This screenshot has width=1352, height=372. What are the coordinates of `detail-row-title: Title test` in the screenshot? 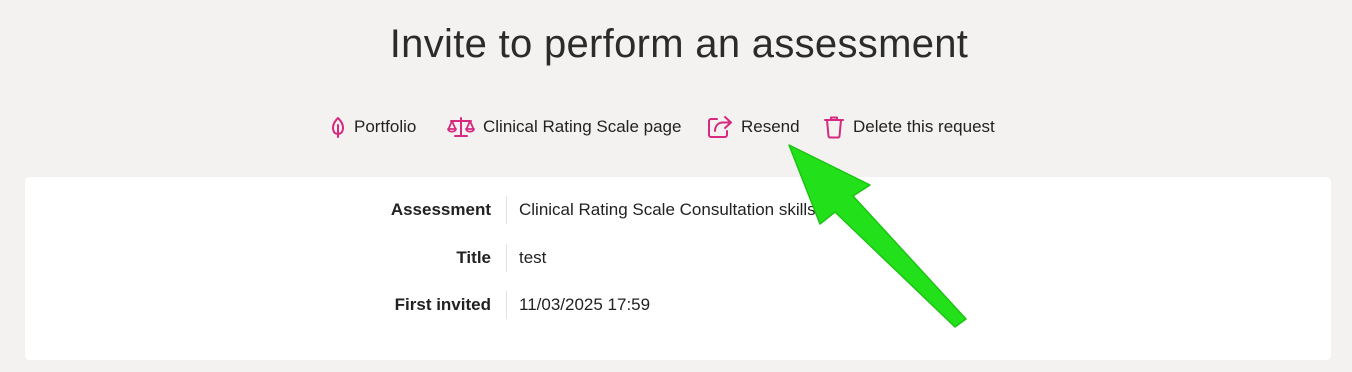 It's located at (678, 258).